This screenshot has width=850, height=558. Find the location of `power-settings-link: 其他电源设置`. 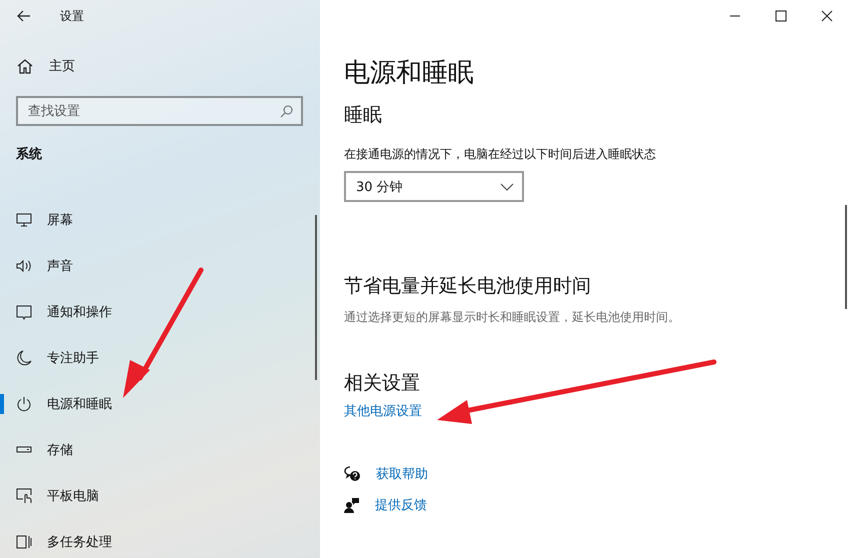

power-settings-link: 其他电源设置 is located at coordinates (383, 411).